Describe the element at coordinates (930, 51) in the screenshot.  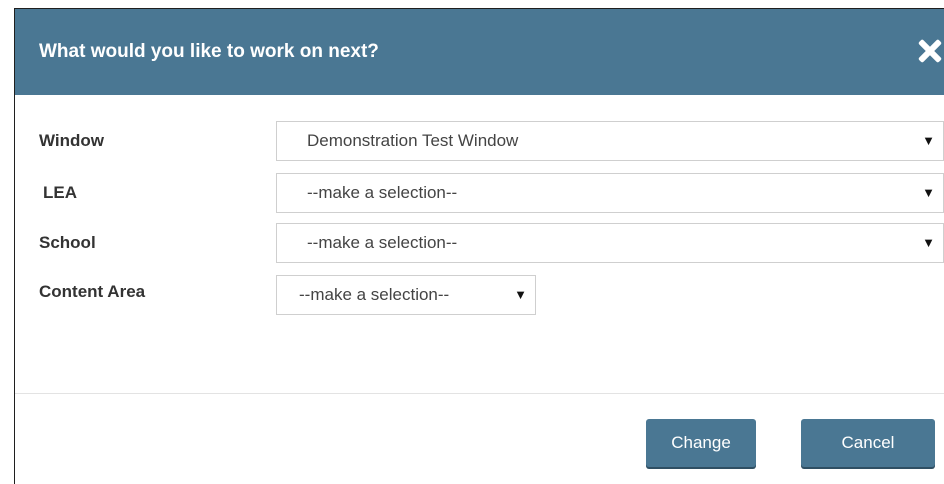
I see `close-icon` at that location.